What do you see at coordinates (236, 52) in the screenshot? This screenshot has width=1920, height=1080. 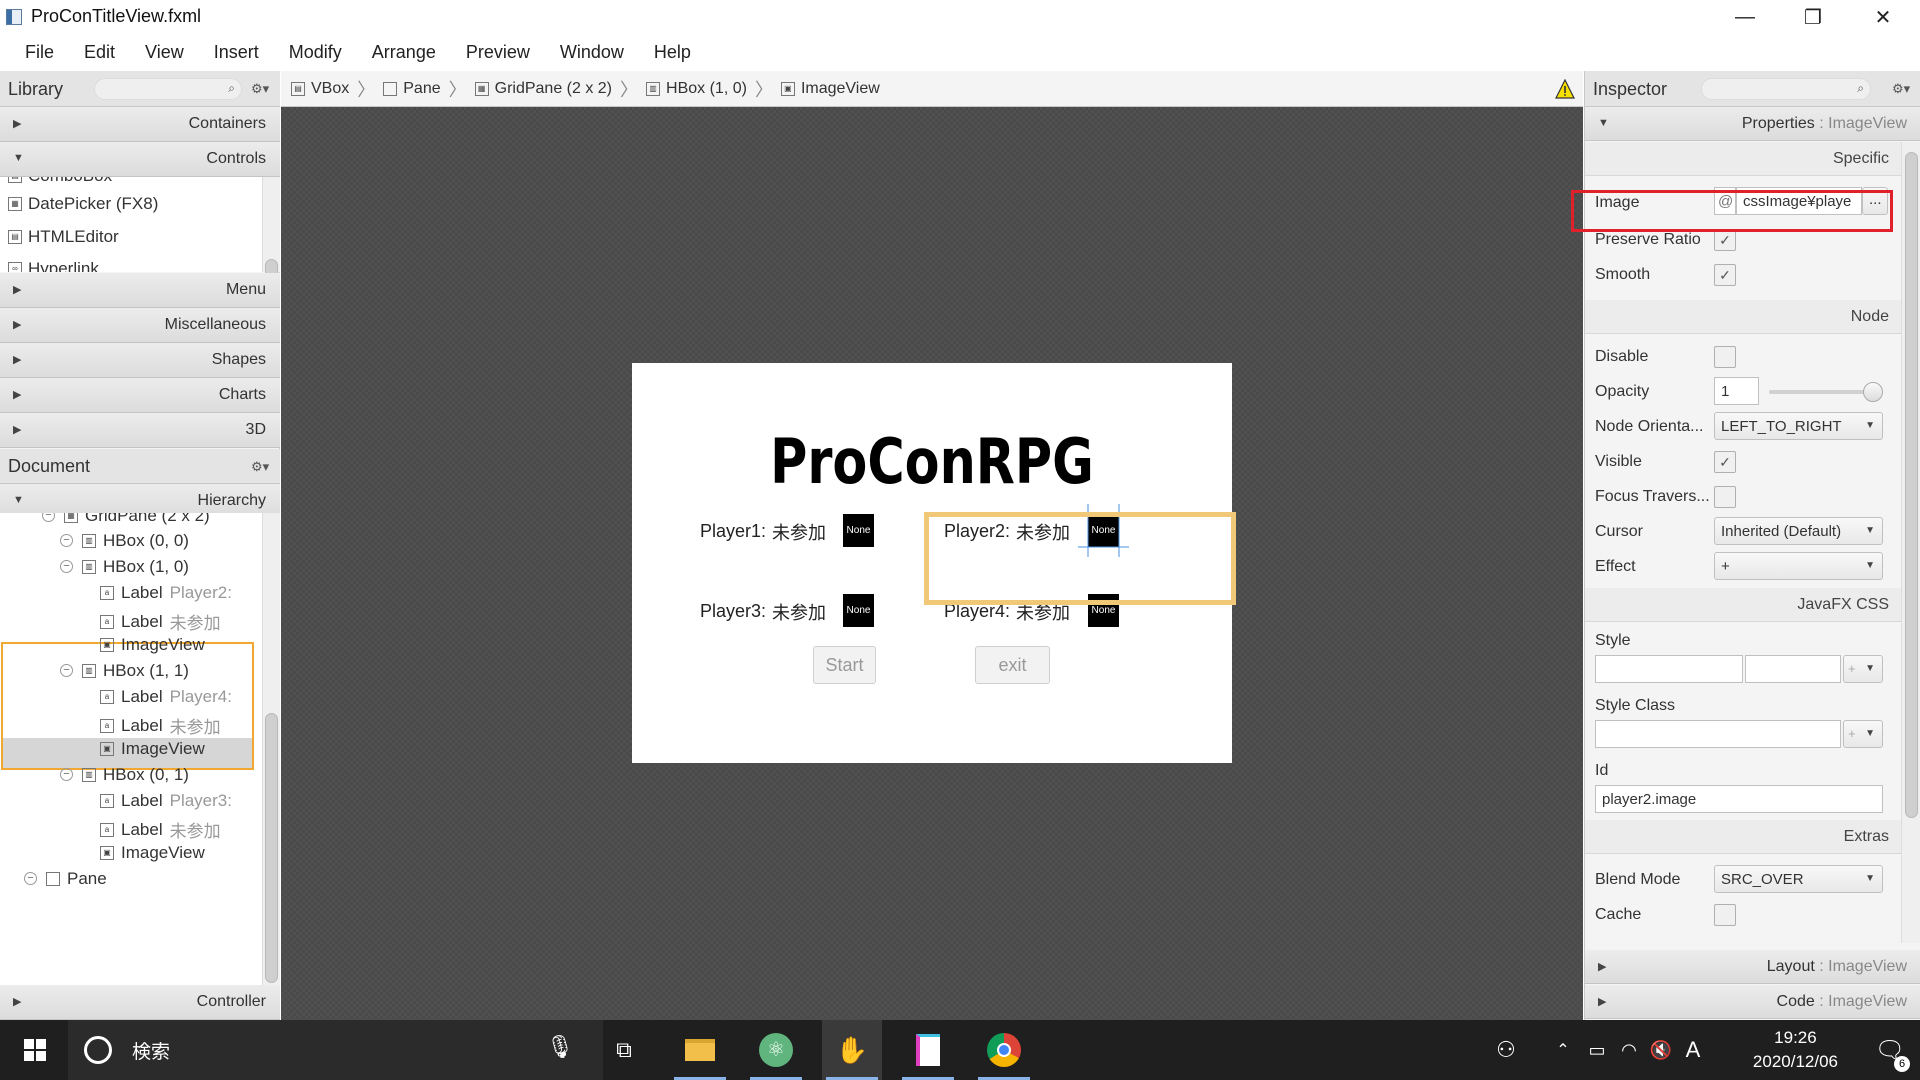 I see `menu-insert: Insert` at bounding box center [236, 52].